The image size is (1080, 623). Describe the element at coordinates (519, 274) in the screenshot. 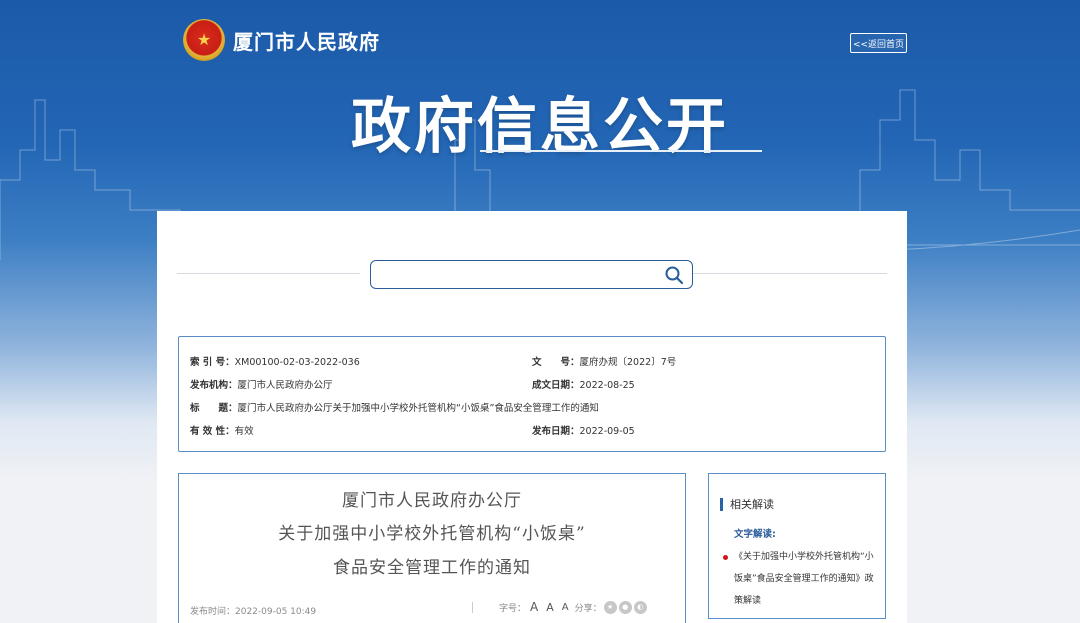

I see `search-input` at that location.